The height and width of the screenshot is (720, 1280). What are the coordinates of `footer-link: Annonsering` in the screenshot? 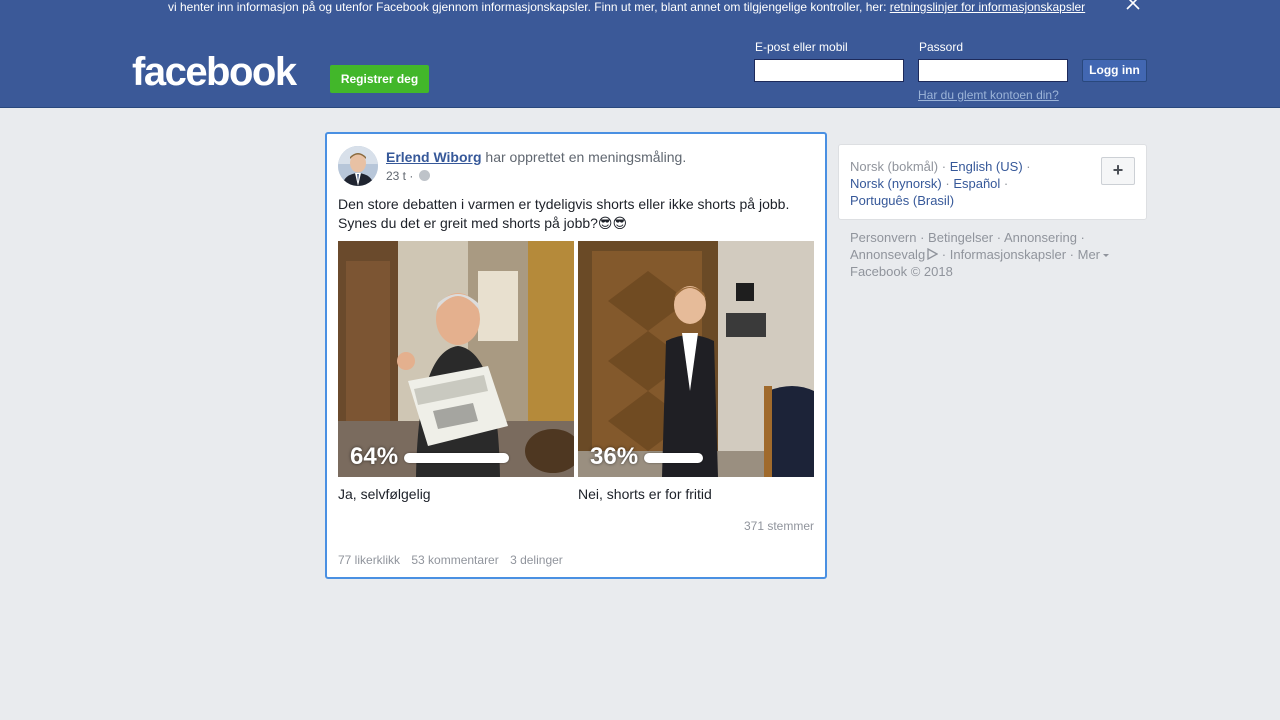 It's located at (1040, 237).